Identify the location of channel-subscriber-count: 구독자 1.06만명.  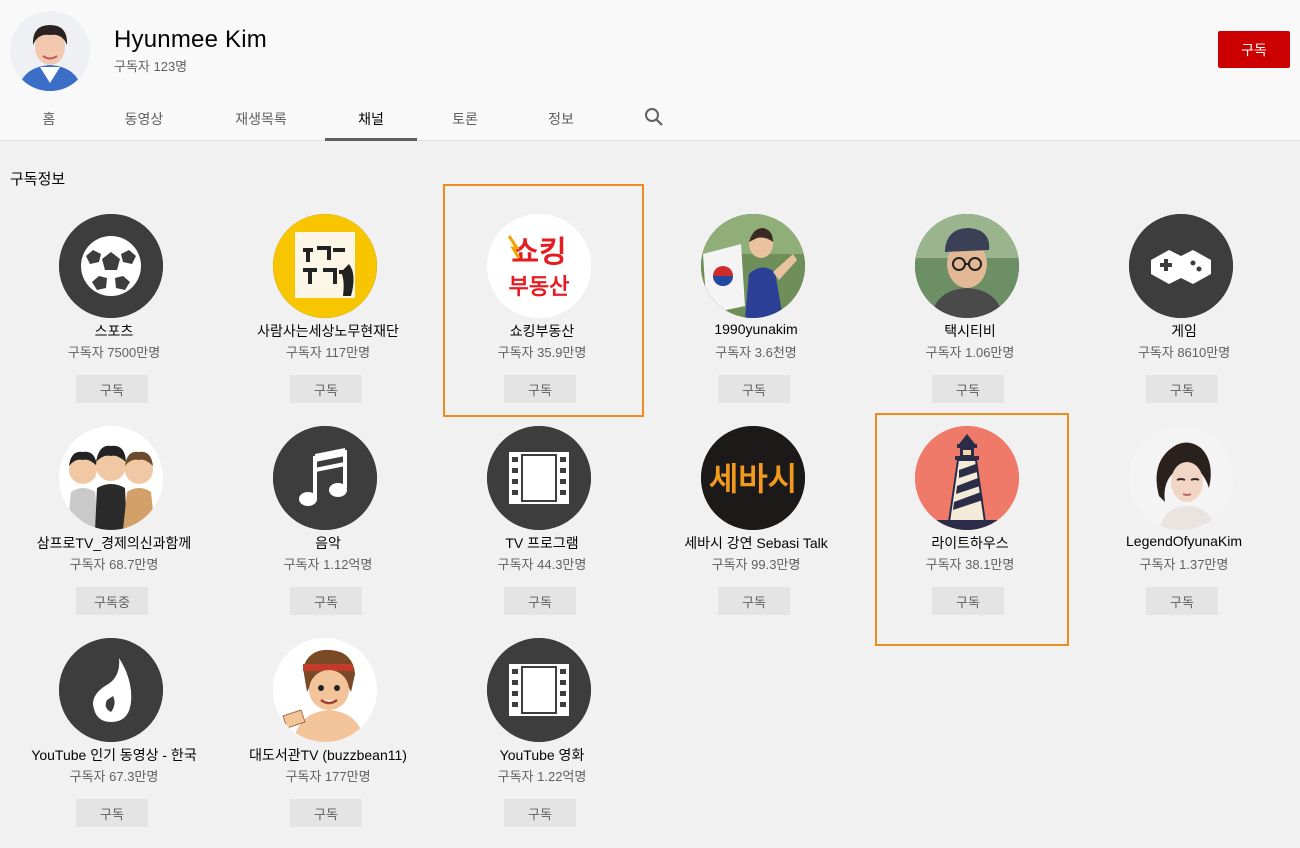
(970, 352).